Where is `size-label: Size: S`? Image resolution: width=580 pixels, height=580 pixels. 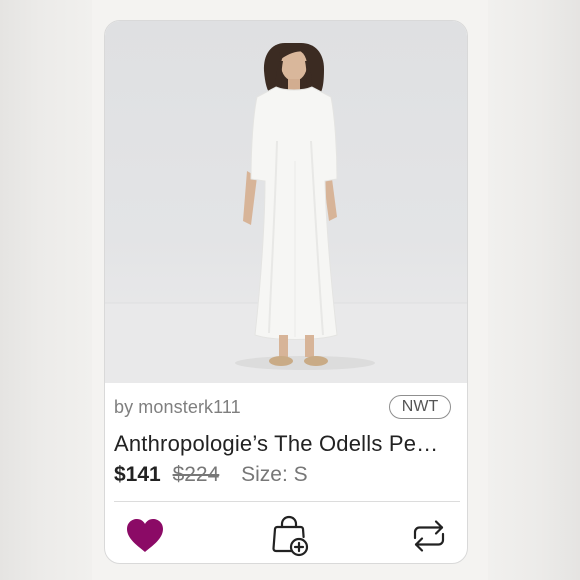
size-label: Size: S is located at coordinates (274, 474).